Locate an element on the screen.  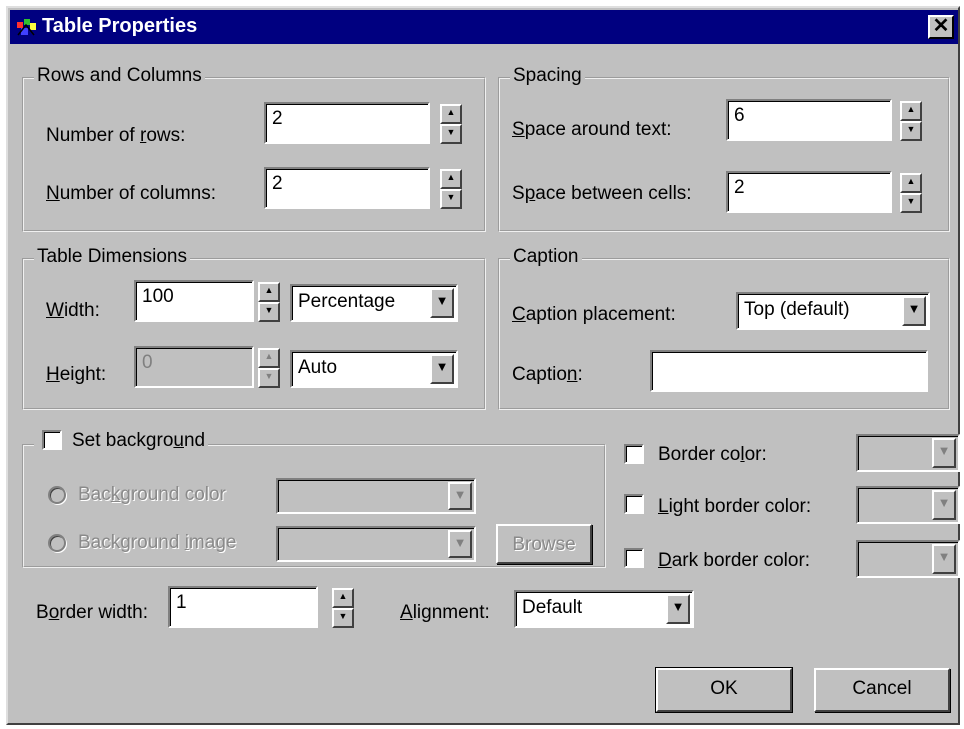
background-color-select: ▼ is located at coordinates (376, 496).